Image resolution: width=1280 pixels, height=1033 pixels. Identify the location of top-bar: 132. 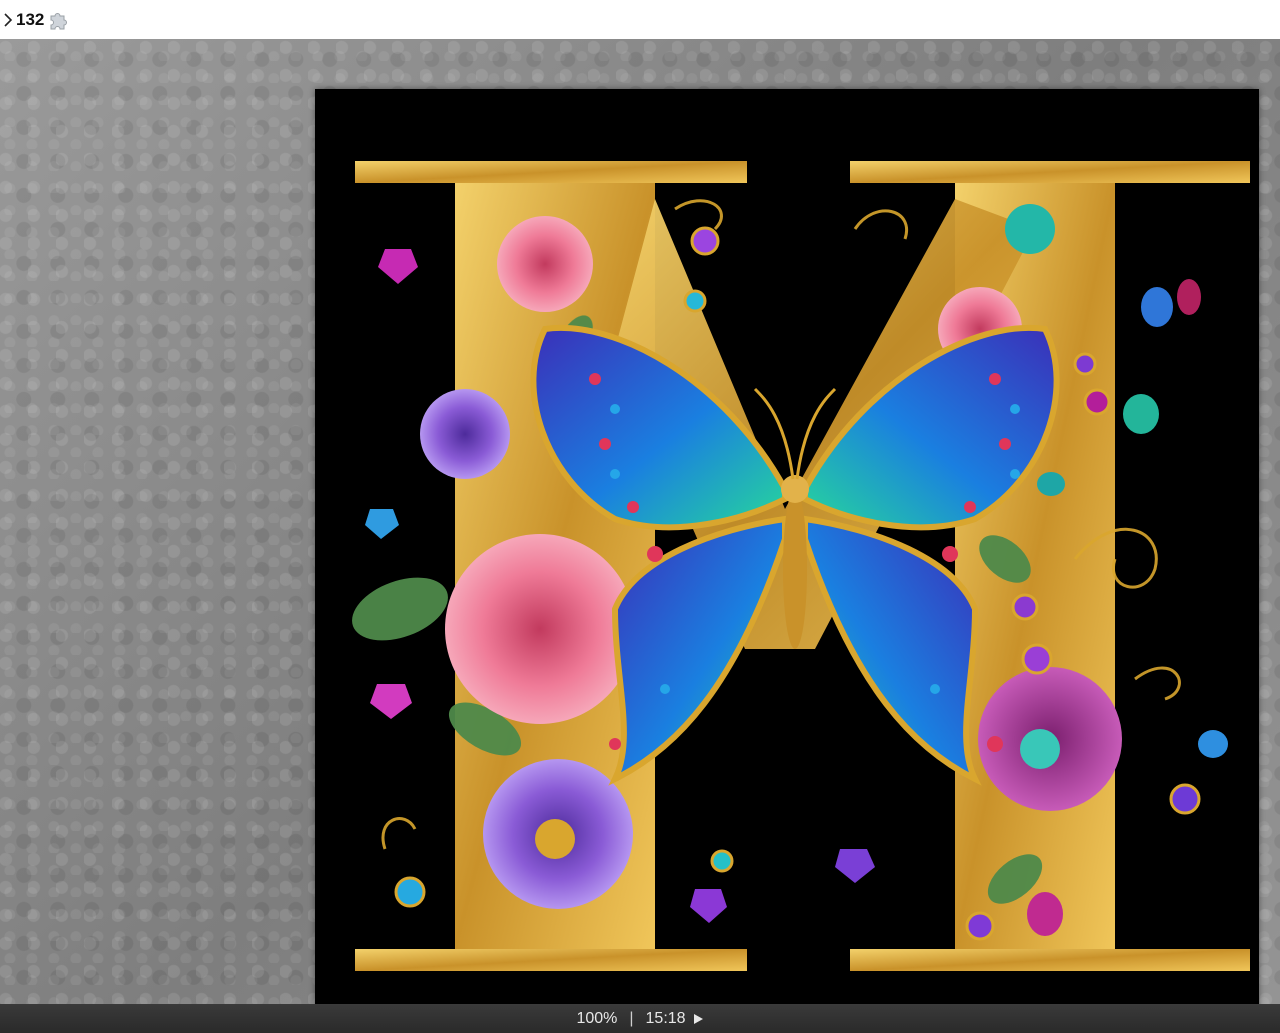
(640, 19).